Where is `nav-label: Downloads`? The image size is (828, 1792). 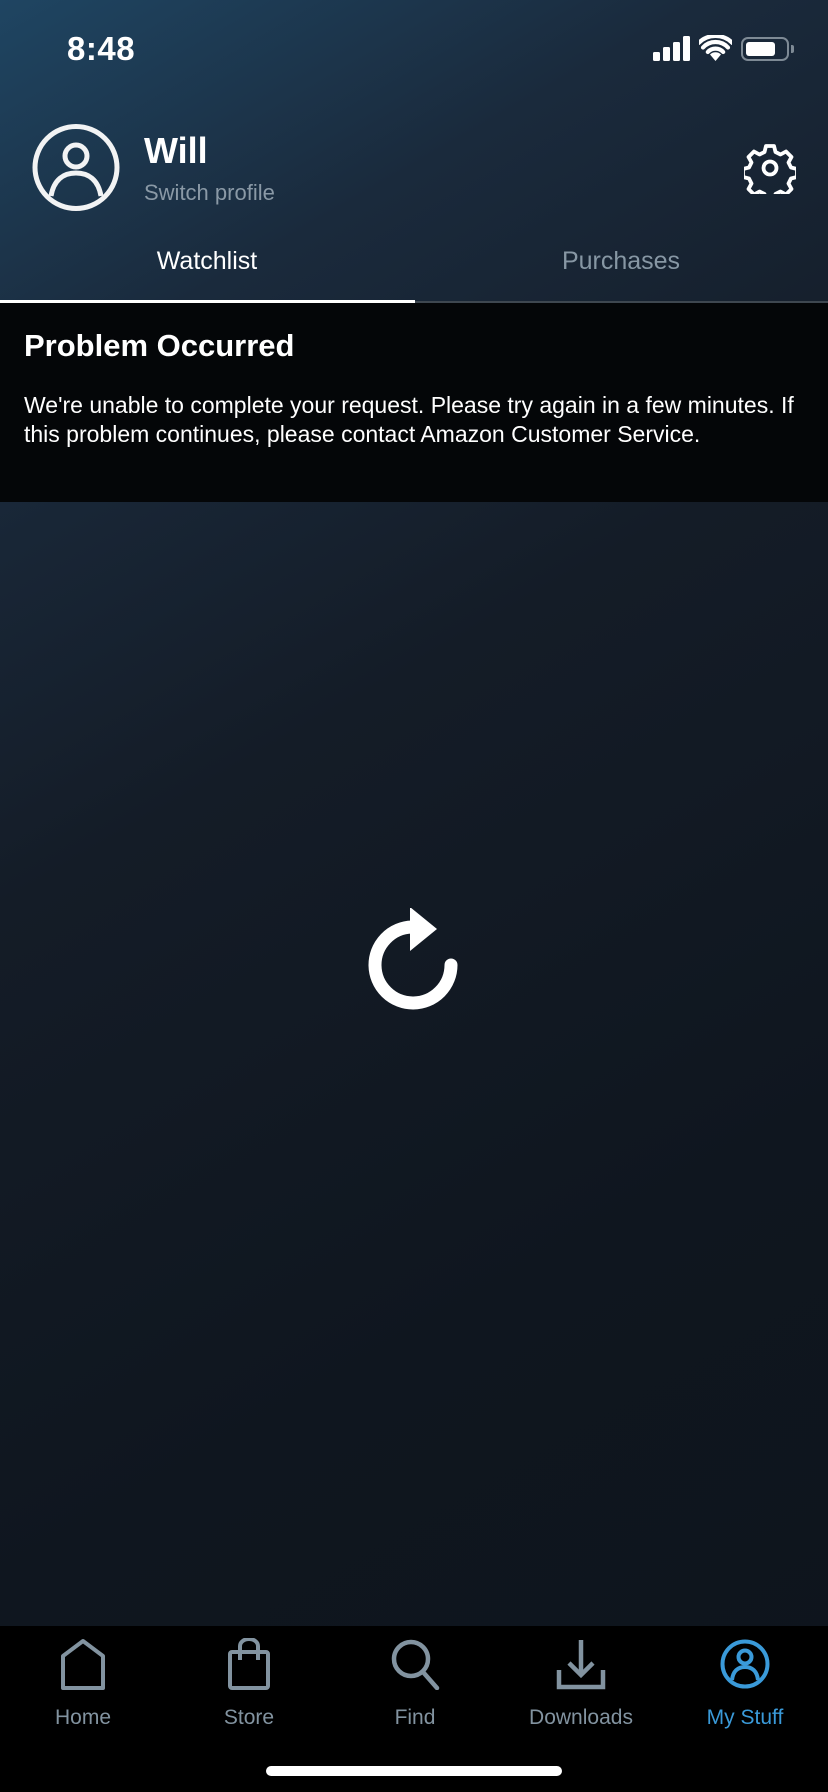
nav-label: Downloads is located at coordinates (581, 1717).